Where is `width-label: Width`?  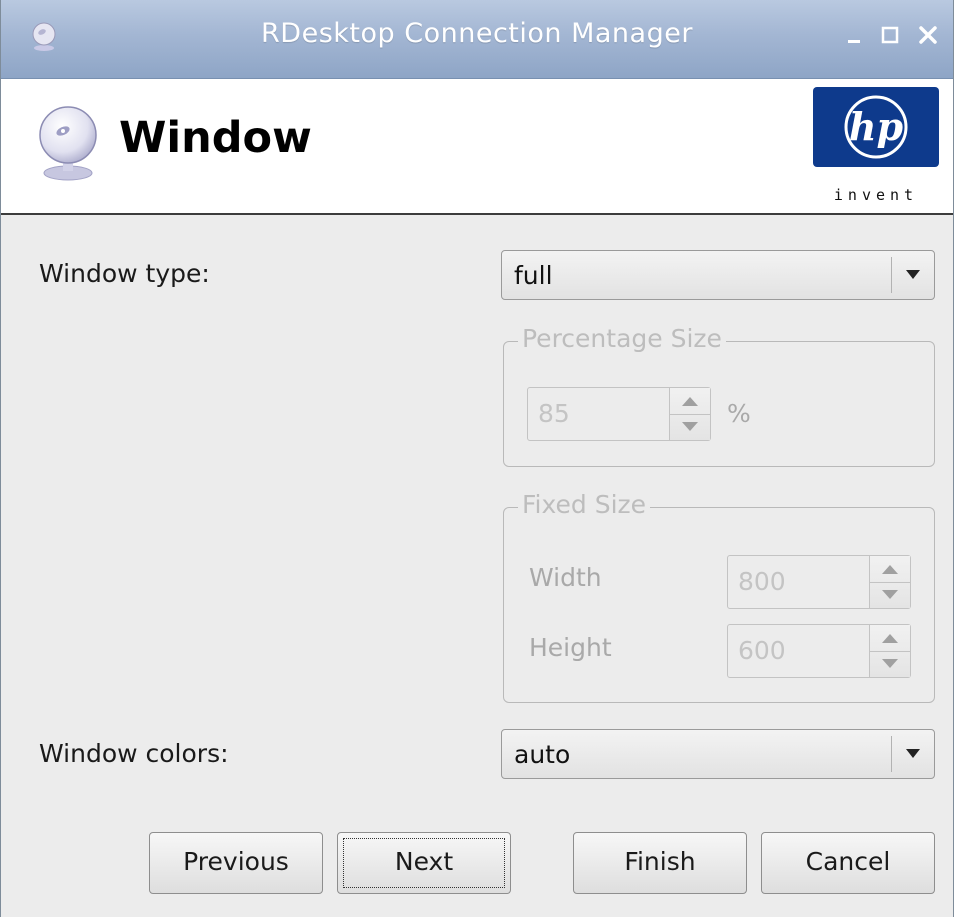
width-label: Width is located at coordinates (565, 577).